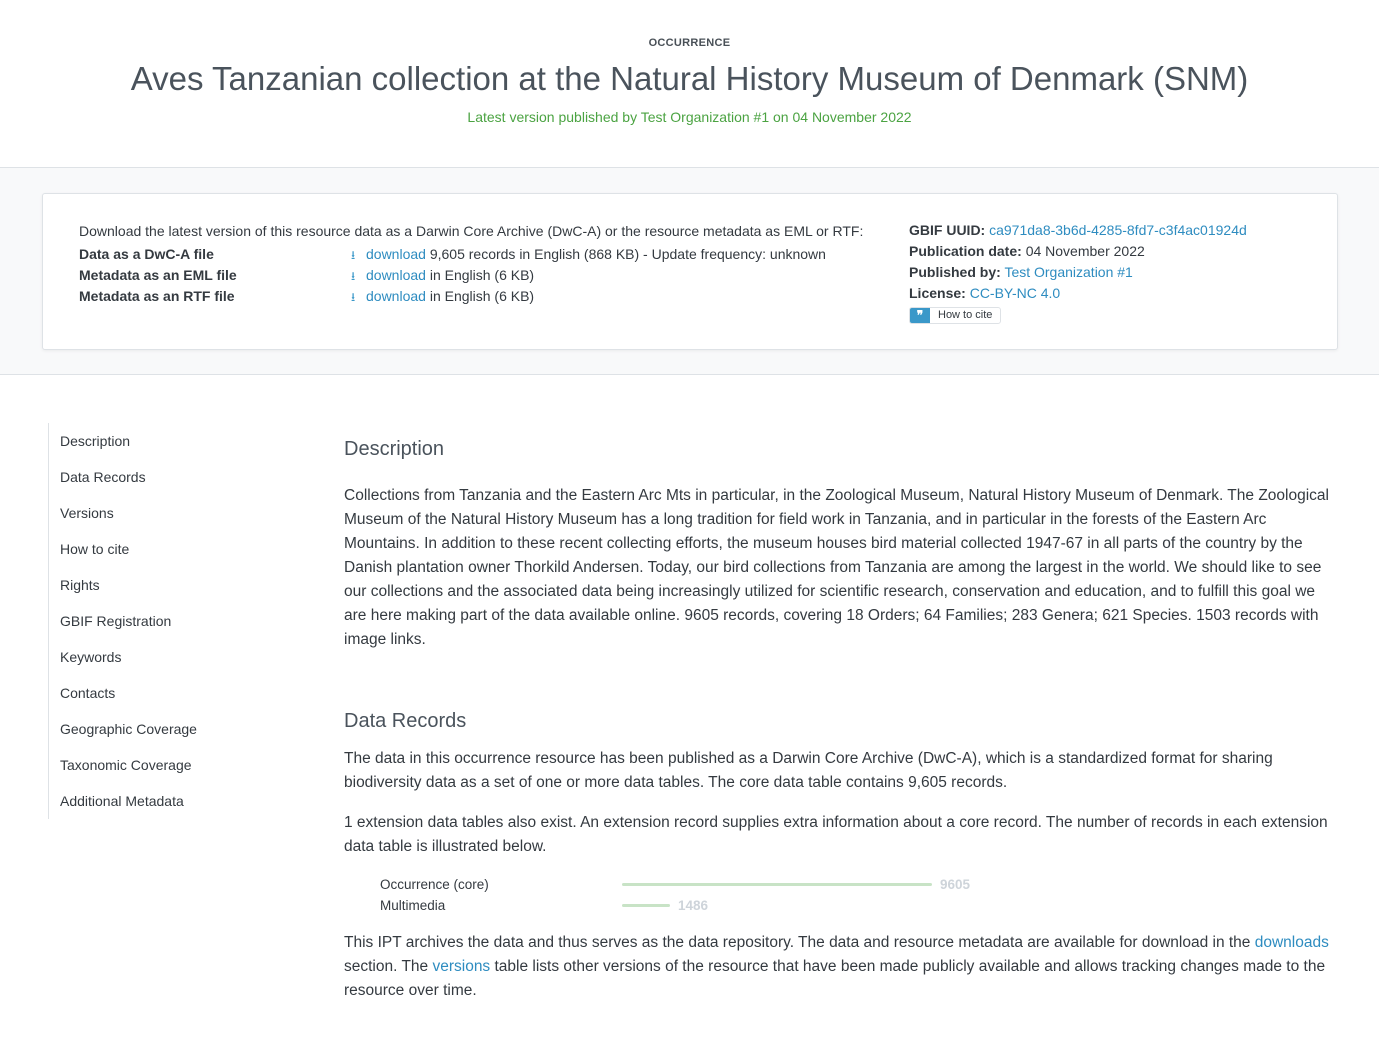 The image size is (1379, 1041). I want to click on downloads-link: downloads, so click(1292, 942).